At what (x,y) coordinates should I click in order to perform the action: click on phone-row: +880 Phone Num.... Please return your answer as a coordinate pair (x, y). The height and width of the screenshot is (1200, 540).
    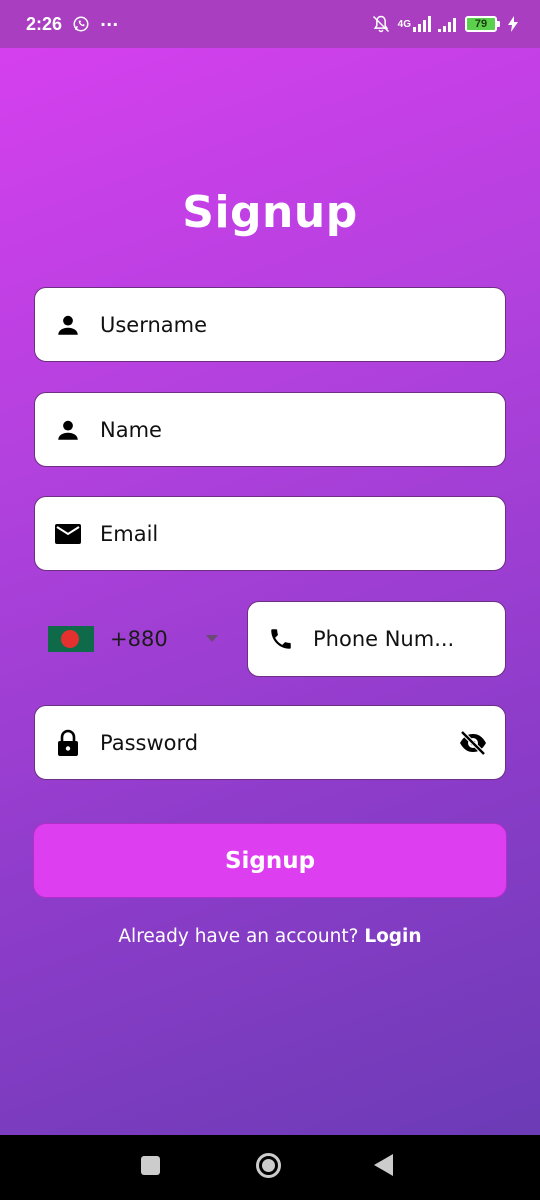
    Looking at the image, I should click on (270, 639).